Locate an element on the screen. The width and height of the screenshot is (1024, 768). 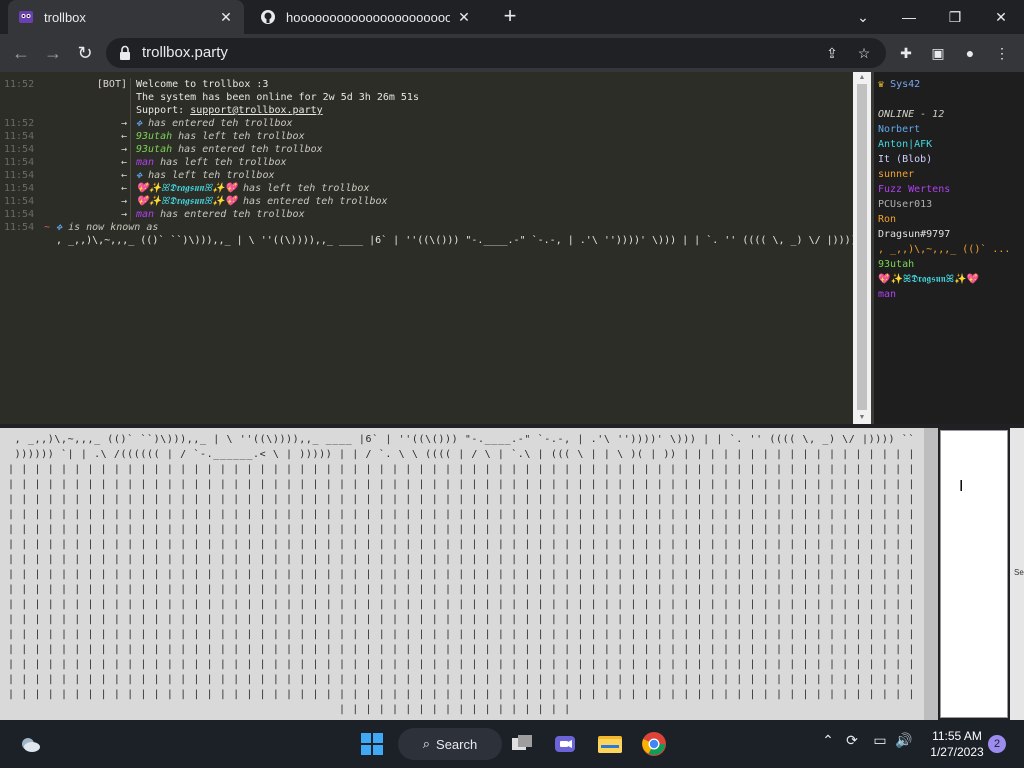
timestamp: 11:52 is located at coordinates (19, 123).